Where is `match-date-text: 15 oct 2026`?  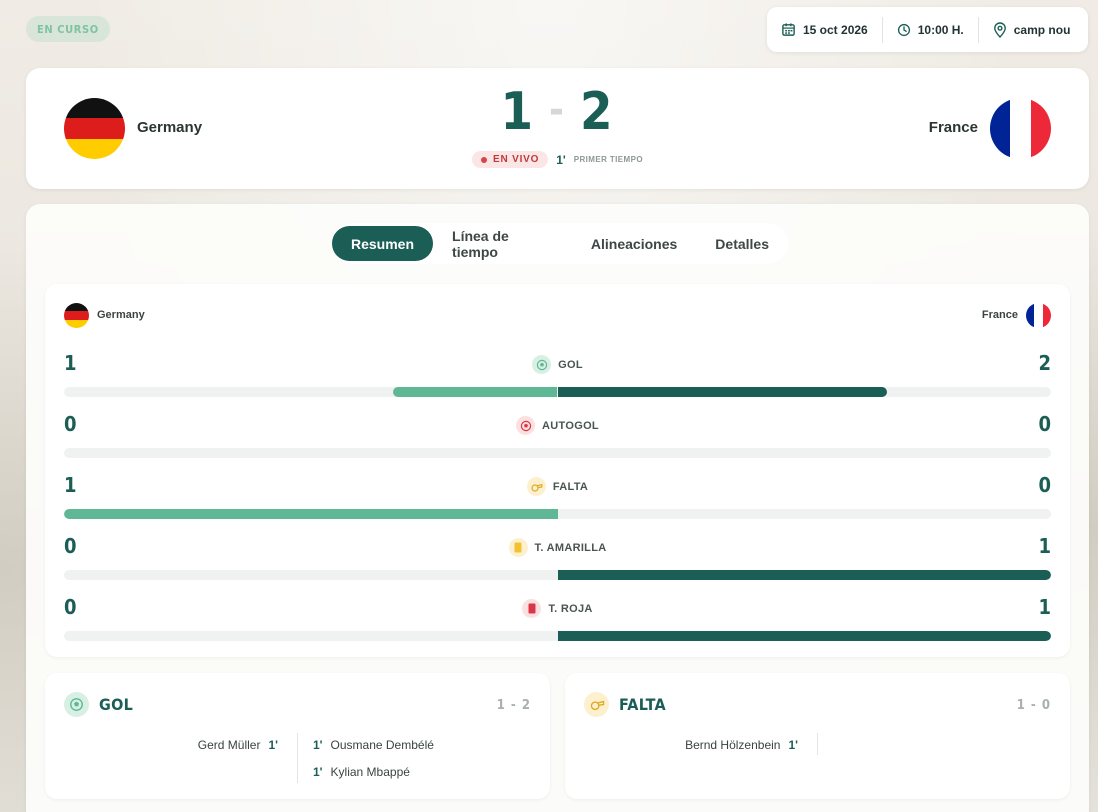
match-date-text: 15 oct 2026 is located at coordinates (835, 29).